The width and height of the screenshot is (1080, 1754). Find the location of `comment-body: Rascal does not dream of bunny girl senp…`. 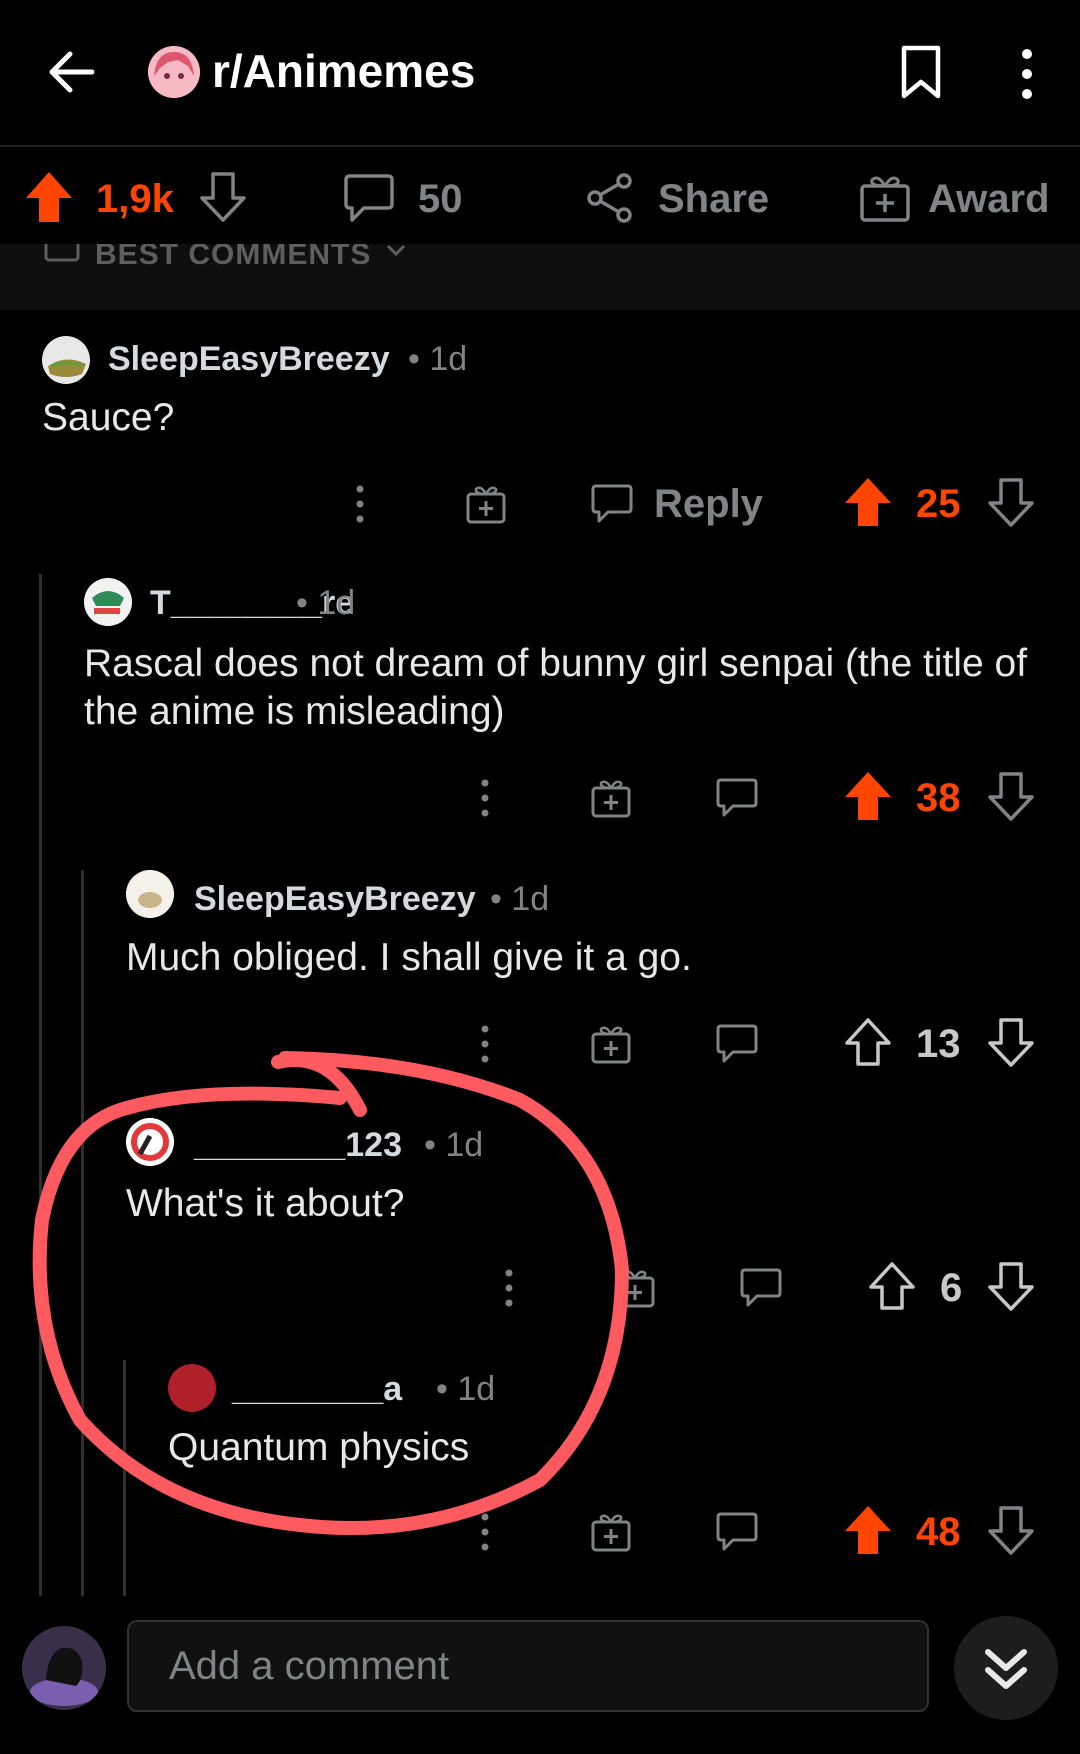

comment-body: Rascal does not dream of bunny girl senp… is located at coordinates (556, 687).